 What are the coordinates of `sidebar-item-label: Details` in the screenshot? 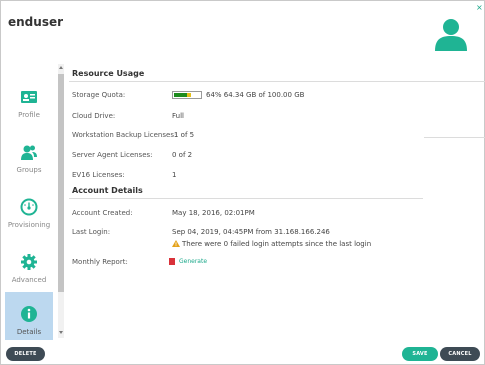 It's located at (29, 332).